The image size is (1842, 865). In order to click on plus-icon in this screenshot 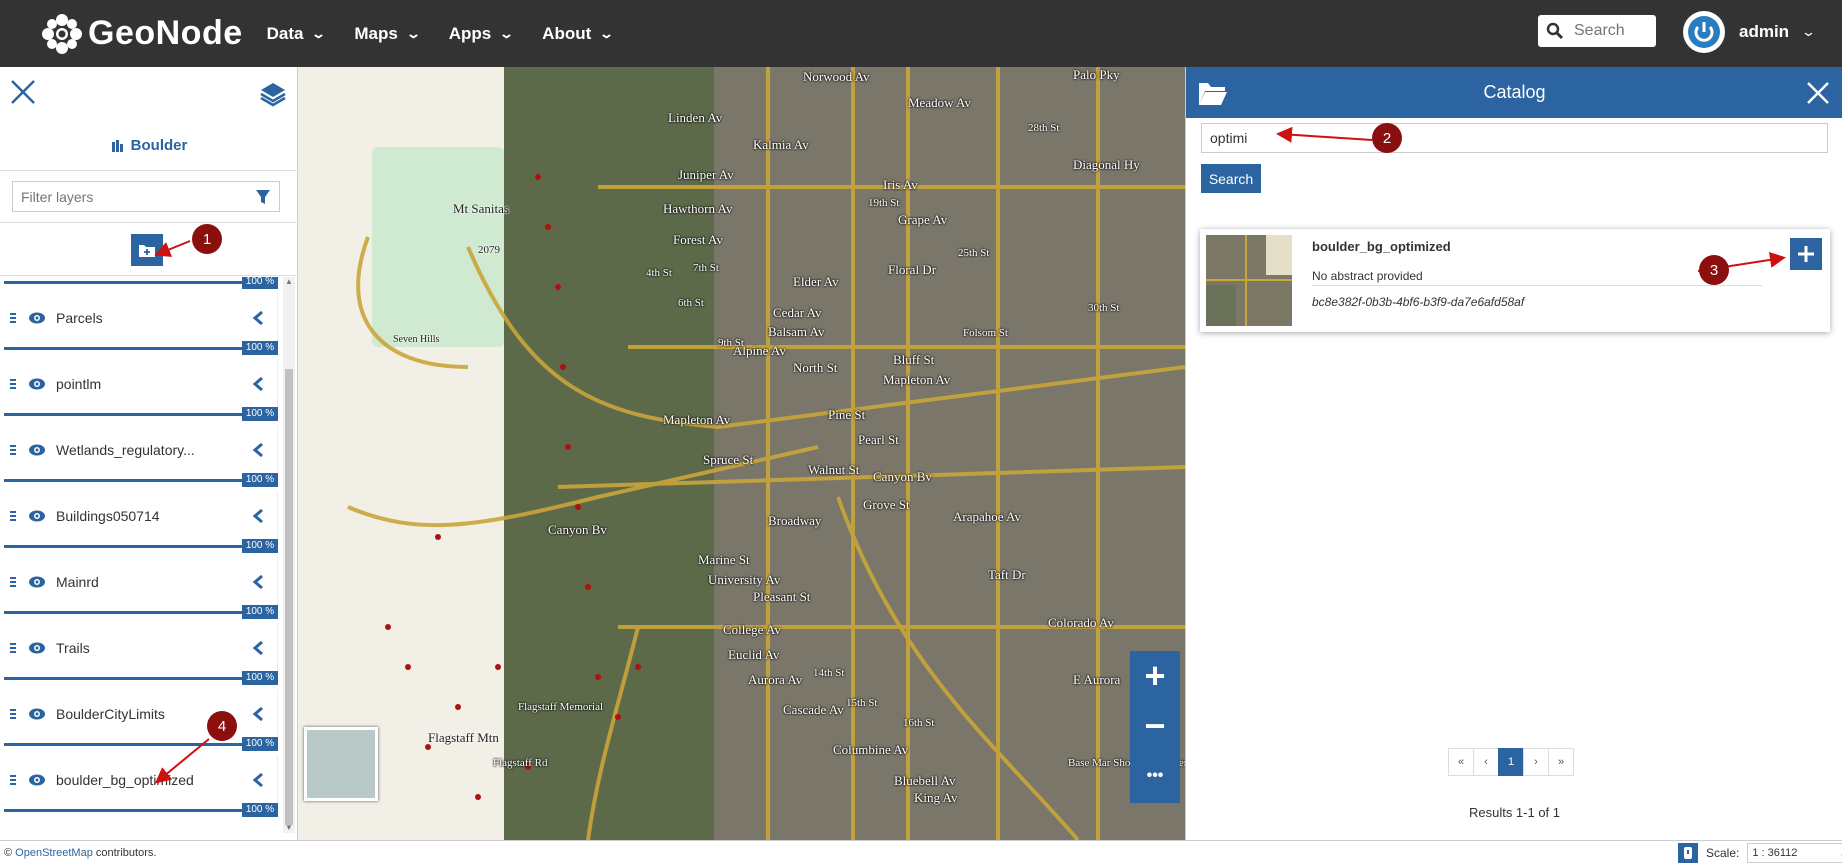, I will do `click(1806, 254)`.